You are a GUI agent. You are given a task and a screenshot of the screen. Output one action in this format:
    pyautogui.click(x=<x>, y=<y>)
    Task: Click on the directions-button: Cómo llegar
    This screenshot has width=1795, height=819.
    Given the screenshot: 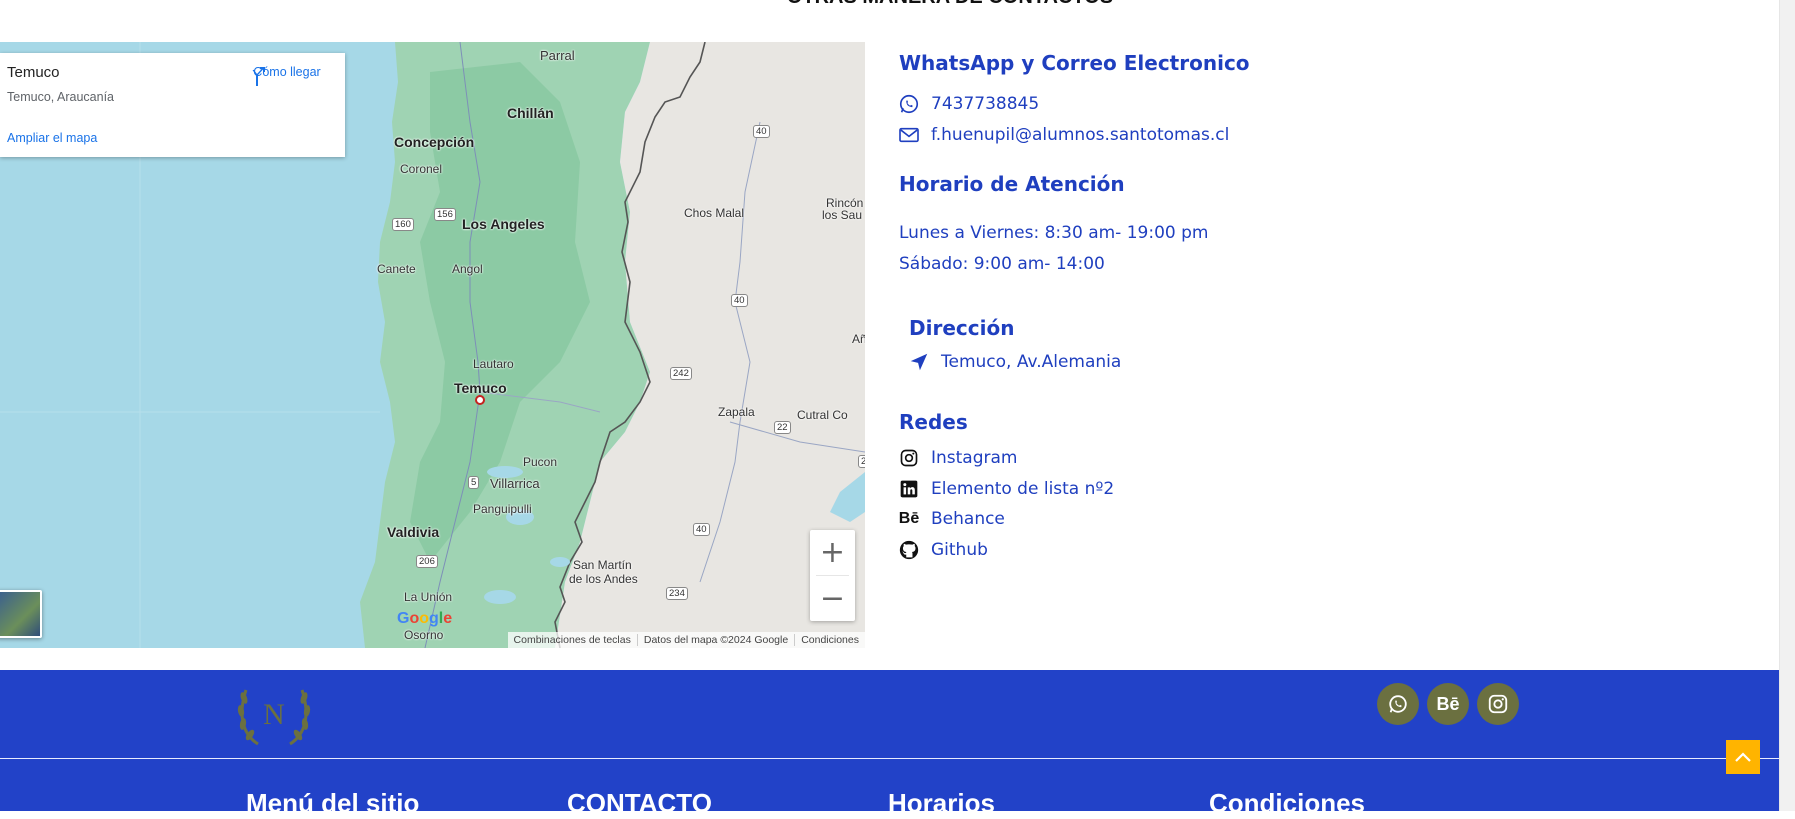 What is the action you would take?
    pyautogui.click(x=287, y=75)
    